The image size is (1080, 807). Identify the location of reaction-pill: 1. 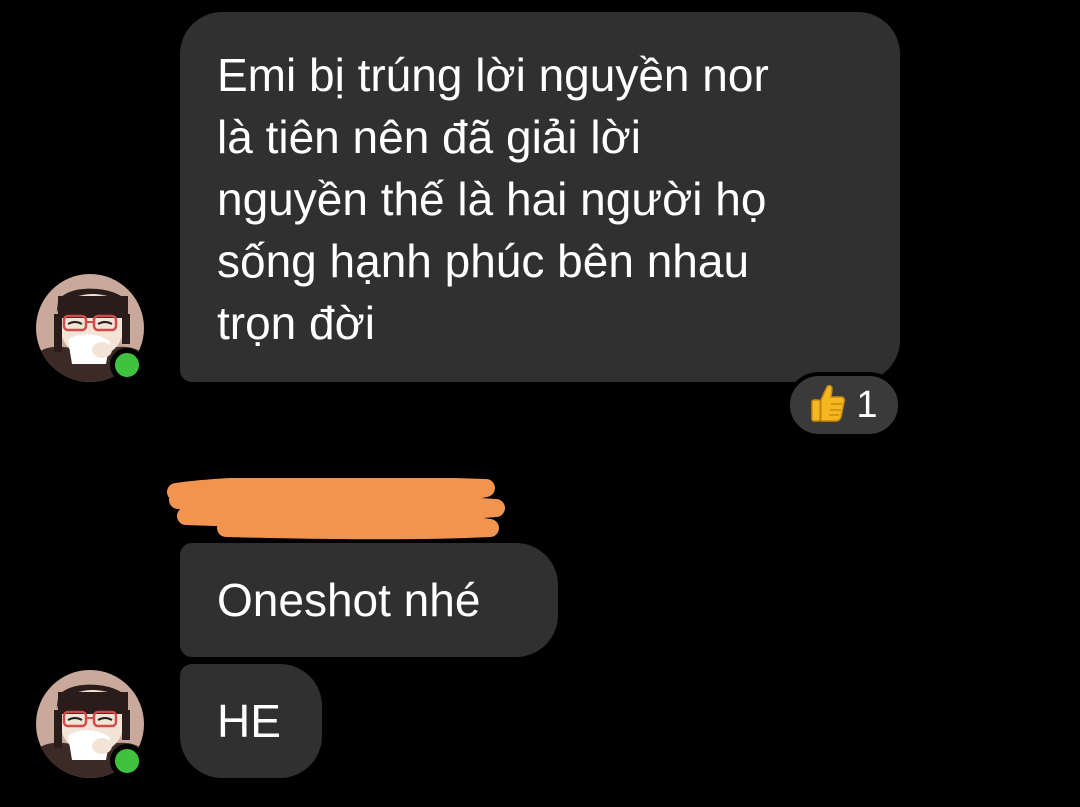
(844, 405).